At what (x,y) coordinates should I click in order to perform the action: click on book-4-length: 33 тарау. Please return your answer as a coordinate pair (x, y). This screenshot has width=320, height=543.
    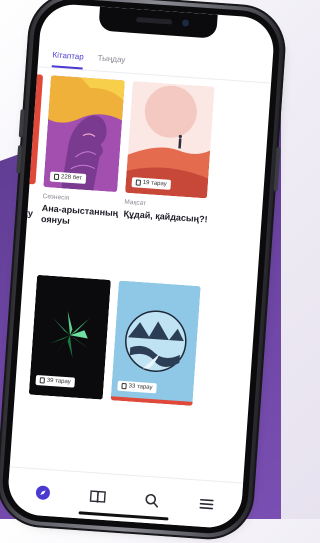
    Looking at the image, I should click on (140, 387).